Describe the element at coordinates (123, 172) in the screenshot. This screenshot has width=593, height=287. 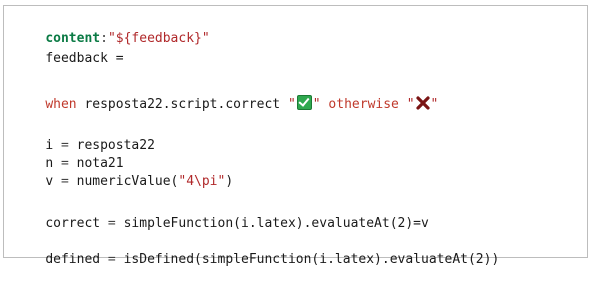
I see `code-line-6: v = numericValue("4\pi")` at that location.